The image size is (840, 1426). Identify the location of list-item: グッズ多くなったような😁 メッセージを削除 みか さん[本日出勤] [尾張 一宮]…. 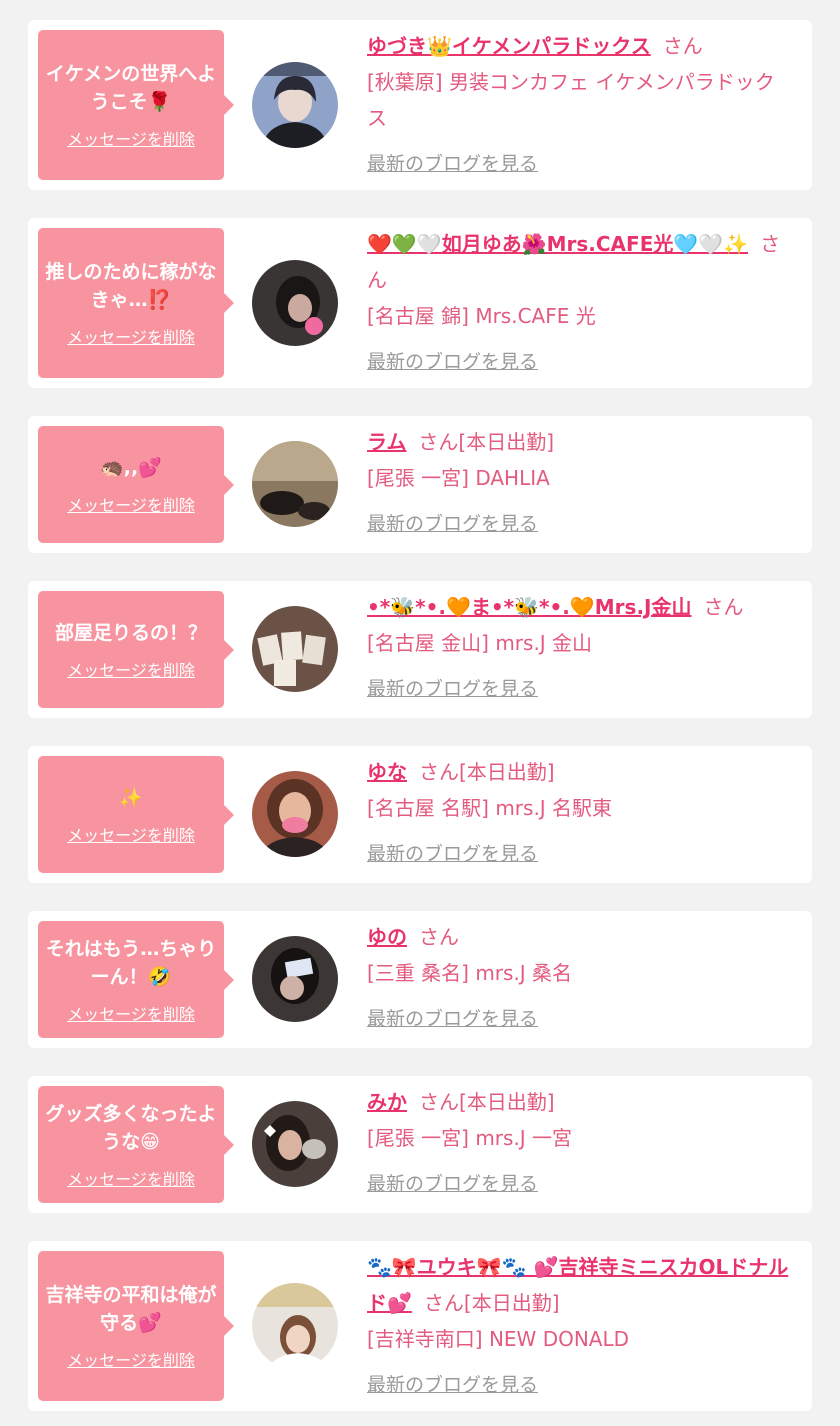
(420, 1144).